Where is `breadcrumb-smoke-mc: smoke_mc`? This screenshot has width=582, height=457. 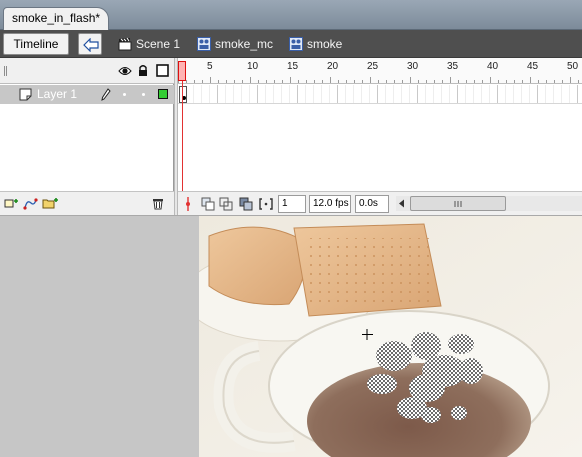 breadcrumb-smoke-mc: smoke_mc is located at coordinates (235, 44).